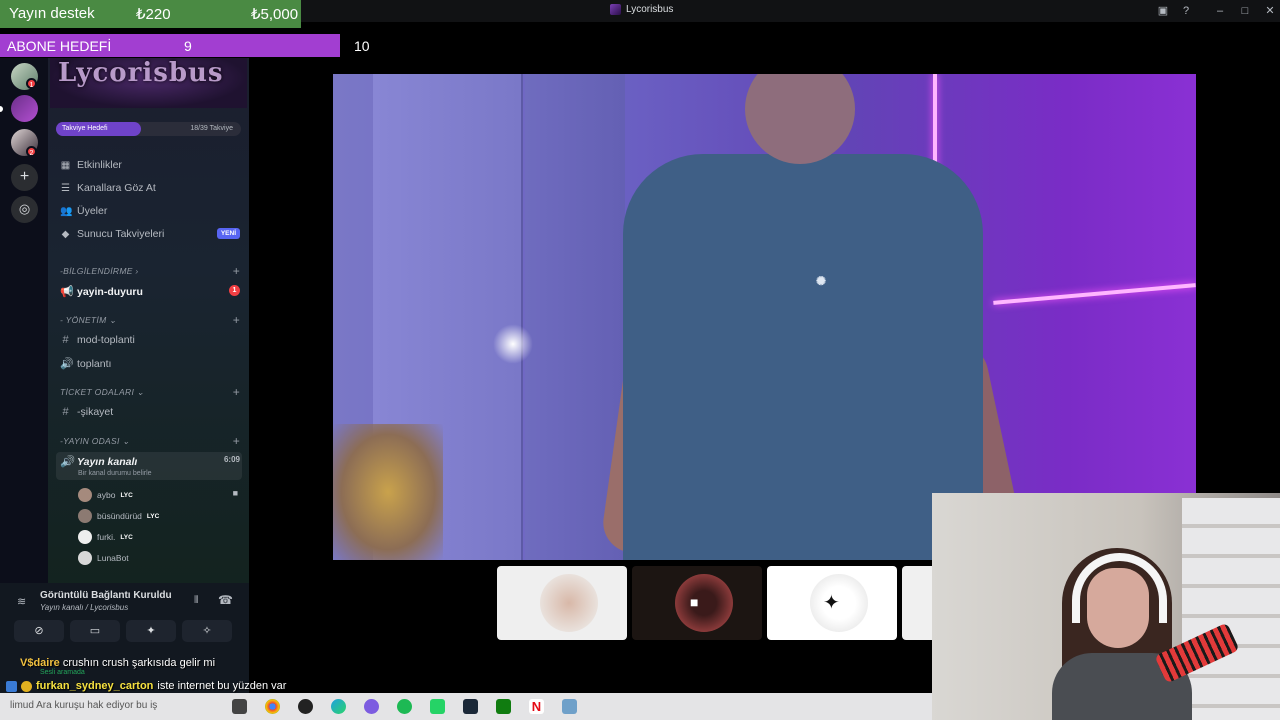  I want to click on boost-count: 18/39 Takviye, so click(211, 128).